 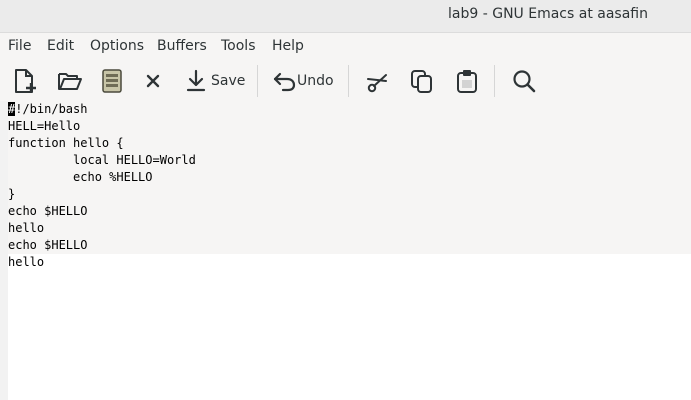 I want to click on search-icon, so click(x=524, y=81).